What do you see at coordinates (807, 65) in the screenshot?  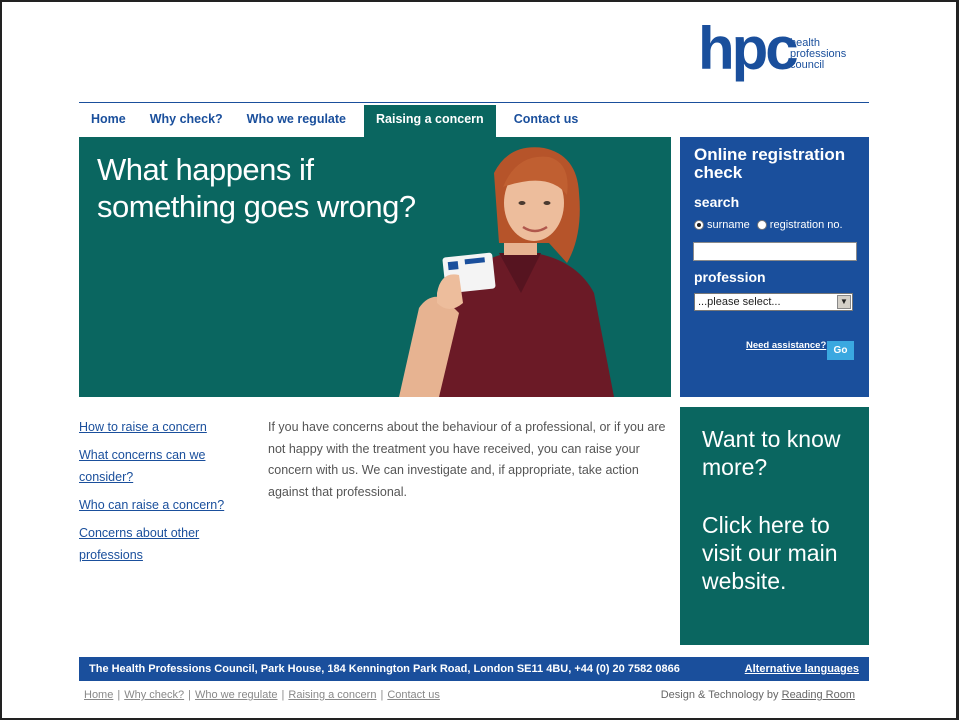 I see `logo-line-3: council` at bounding box center [807, 65].